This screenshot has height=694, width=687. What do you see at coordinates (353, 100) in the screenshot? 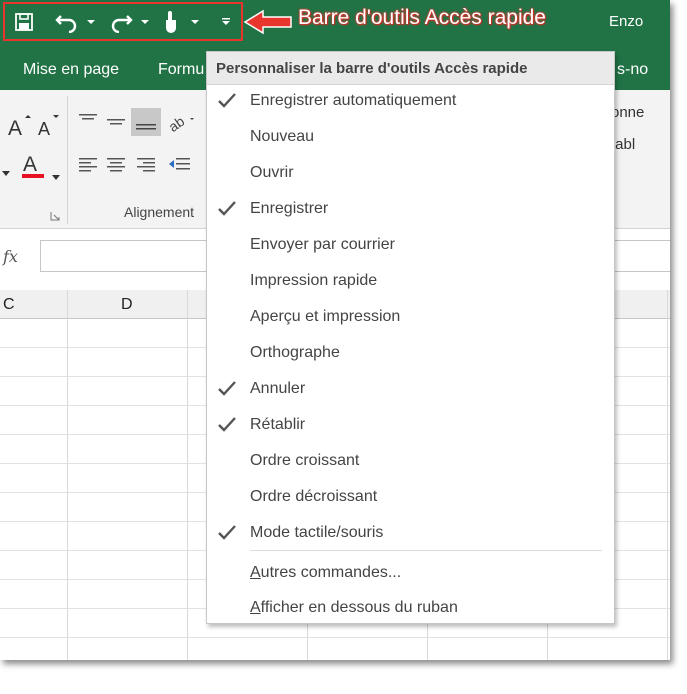
I see `menu-item-label: Enregistrer automatiquement` at bounding box center [353, 100].